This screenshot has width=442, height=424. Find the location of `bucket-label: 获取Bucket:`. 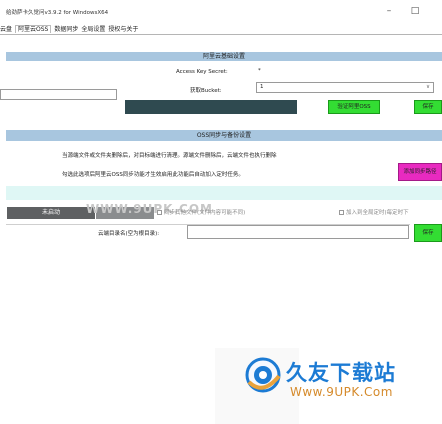

bucket-label: 获取Bucket: is located at coordinates (206, 91).